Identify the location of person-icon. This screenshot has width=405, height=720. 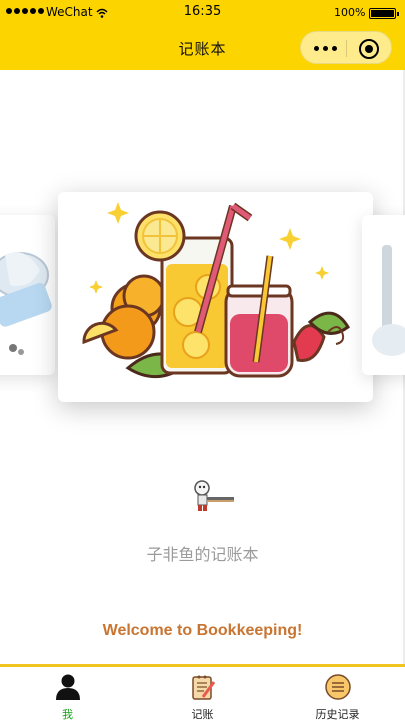
(67, 687).